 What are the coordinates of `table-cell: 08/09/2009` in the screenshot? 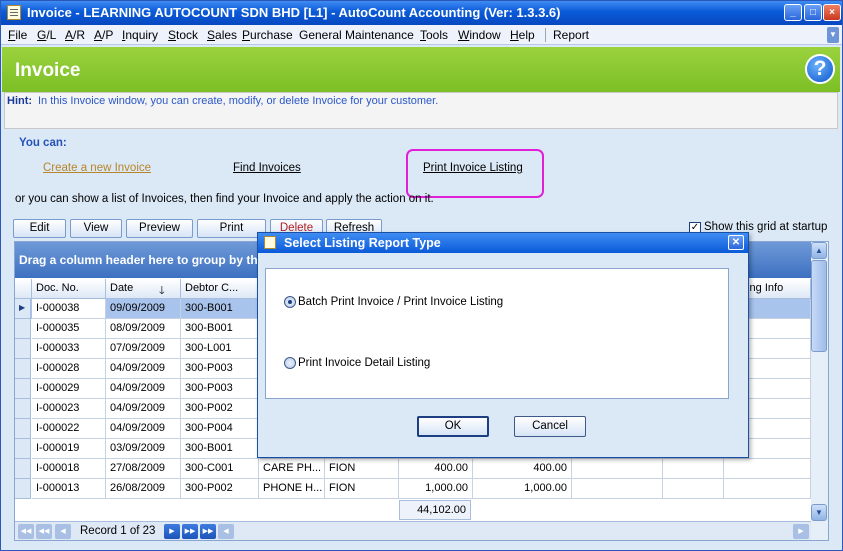 It's located at (143, 329).